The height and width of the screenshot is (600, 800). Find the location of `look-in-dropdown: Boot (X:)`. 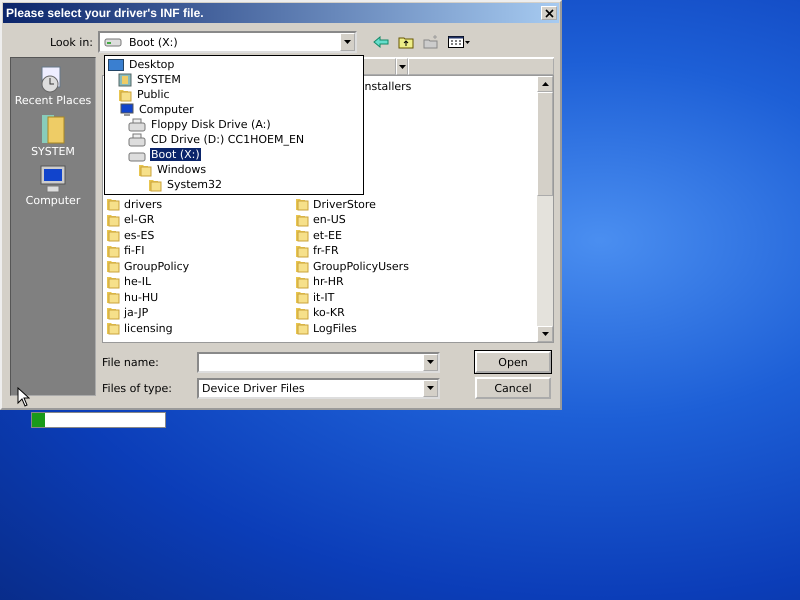

look-in-dropdown: Boot (X:) is located at coordinates (227, 42).